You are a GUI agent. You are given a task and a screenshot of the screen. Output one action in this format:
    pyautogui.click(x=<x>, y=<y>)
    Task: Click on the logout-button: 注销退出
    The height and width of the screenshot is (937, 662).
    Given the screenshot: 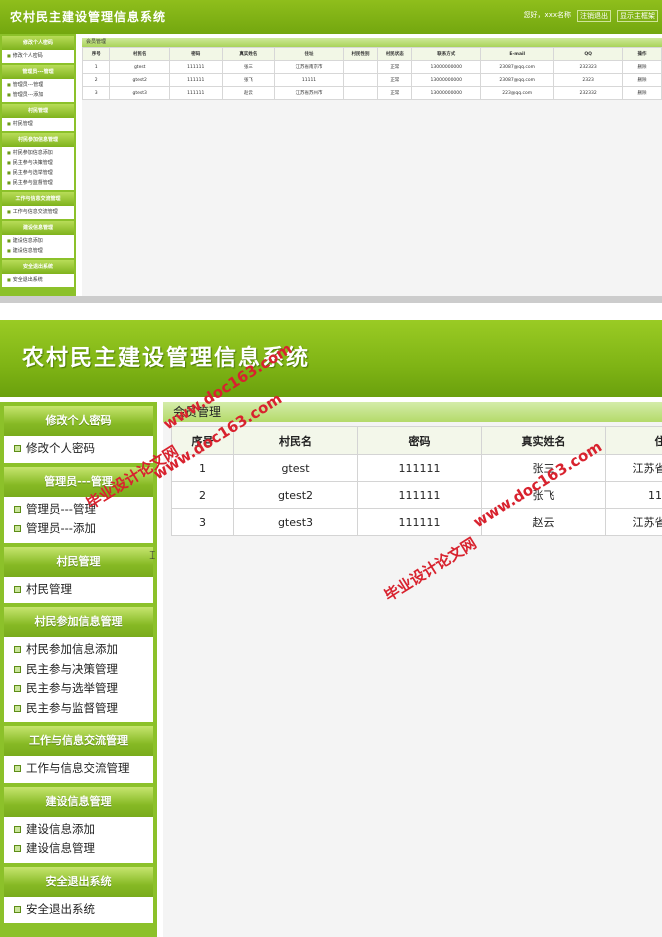 What is the action you would take?
    pyautogui.click(x=594, y=16)
    